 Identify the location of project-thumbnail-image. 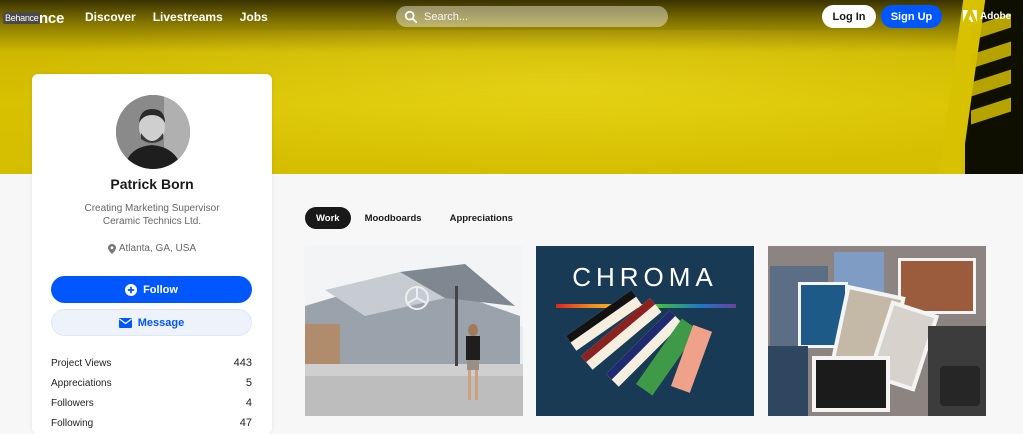
(414, 331).